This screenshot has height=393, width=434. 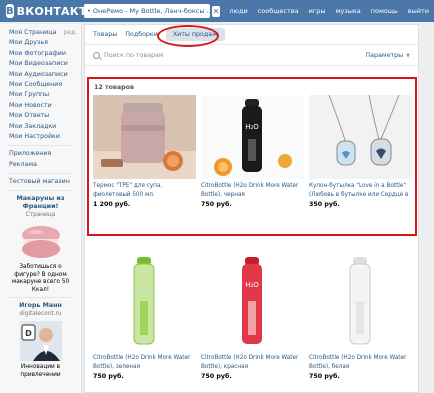 What do you see at coordinates (40, 165) in the screenshot?
I see `sidebar-item-ads: Реклама` at bounding box center [40, 165].